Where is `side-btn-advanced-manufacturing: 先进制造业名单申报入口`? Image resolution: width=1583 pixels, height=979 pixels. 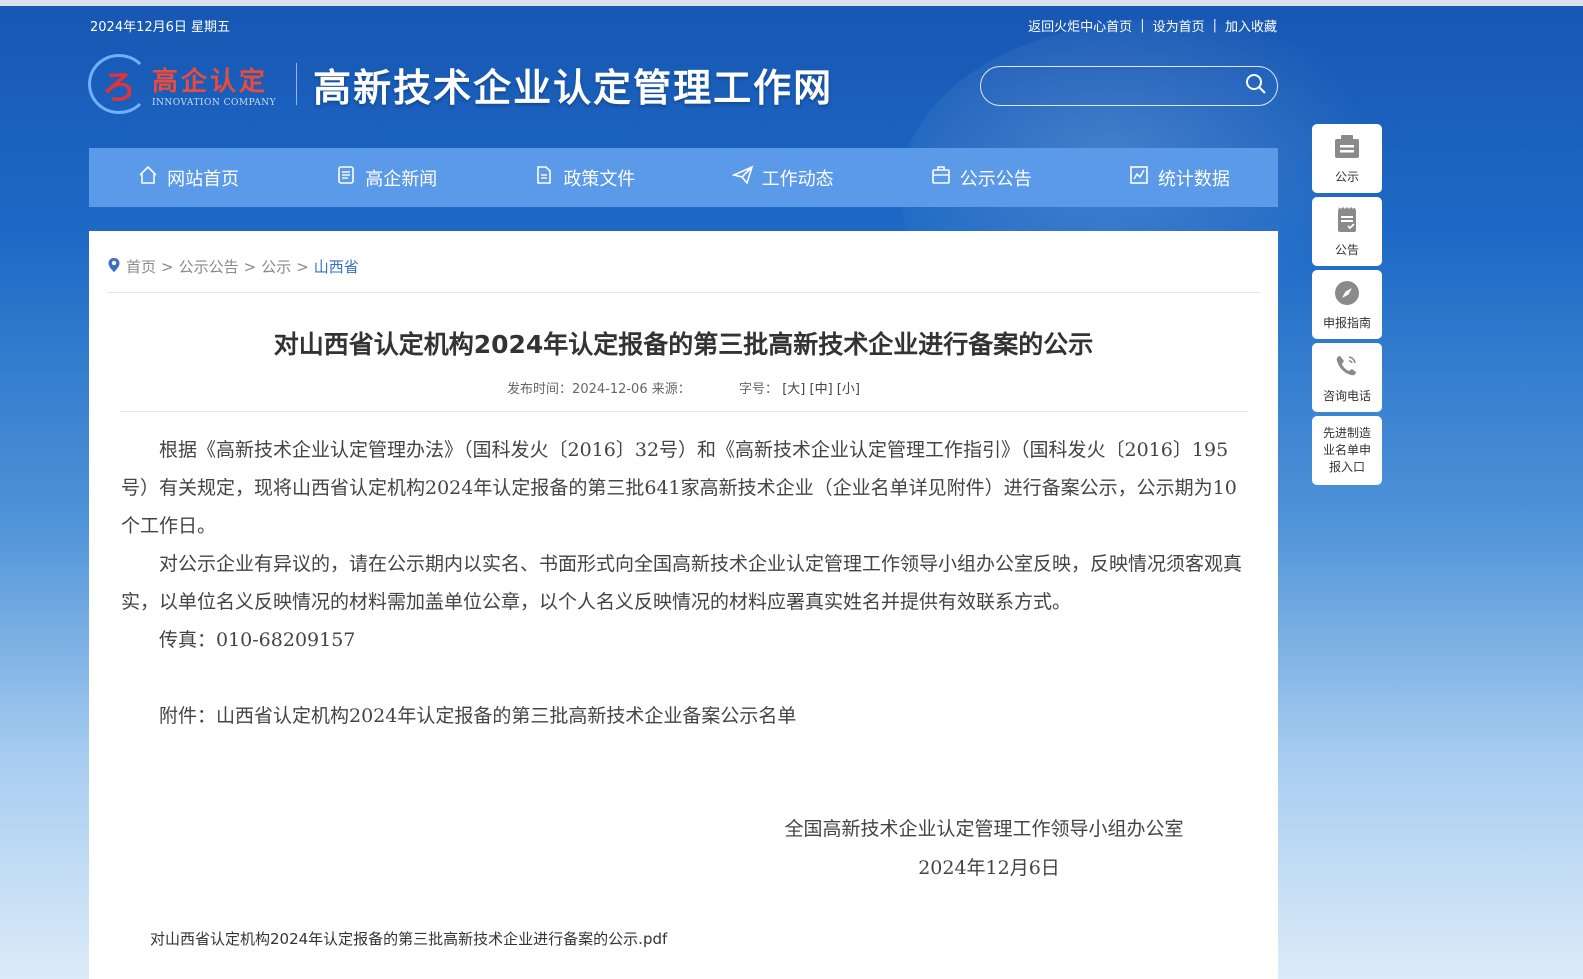
side-btn-advanced-manufacturing: 先进制造业名单申报入口 is located at coordinates (1347, 450).